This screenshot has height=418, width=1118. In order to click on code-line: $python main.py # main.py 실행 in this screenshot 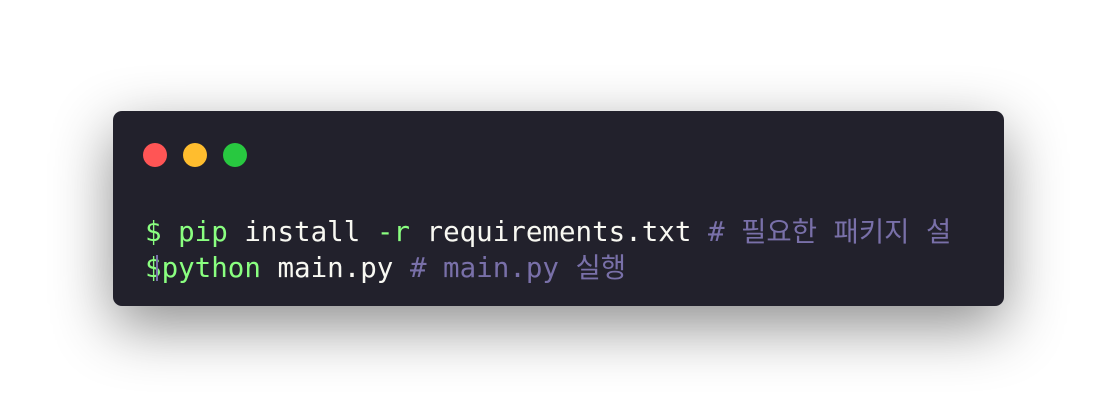, I will do `click(548, 268)`.